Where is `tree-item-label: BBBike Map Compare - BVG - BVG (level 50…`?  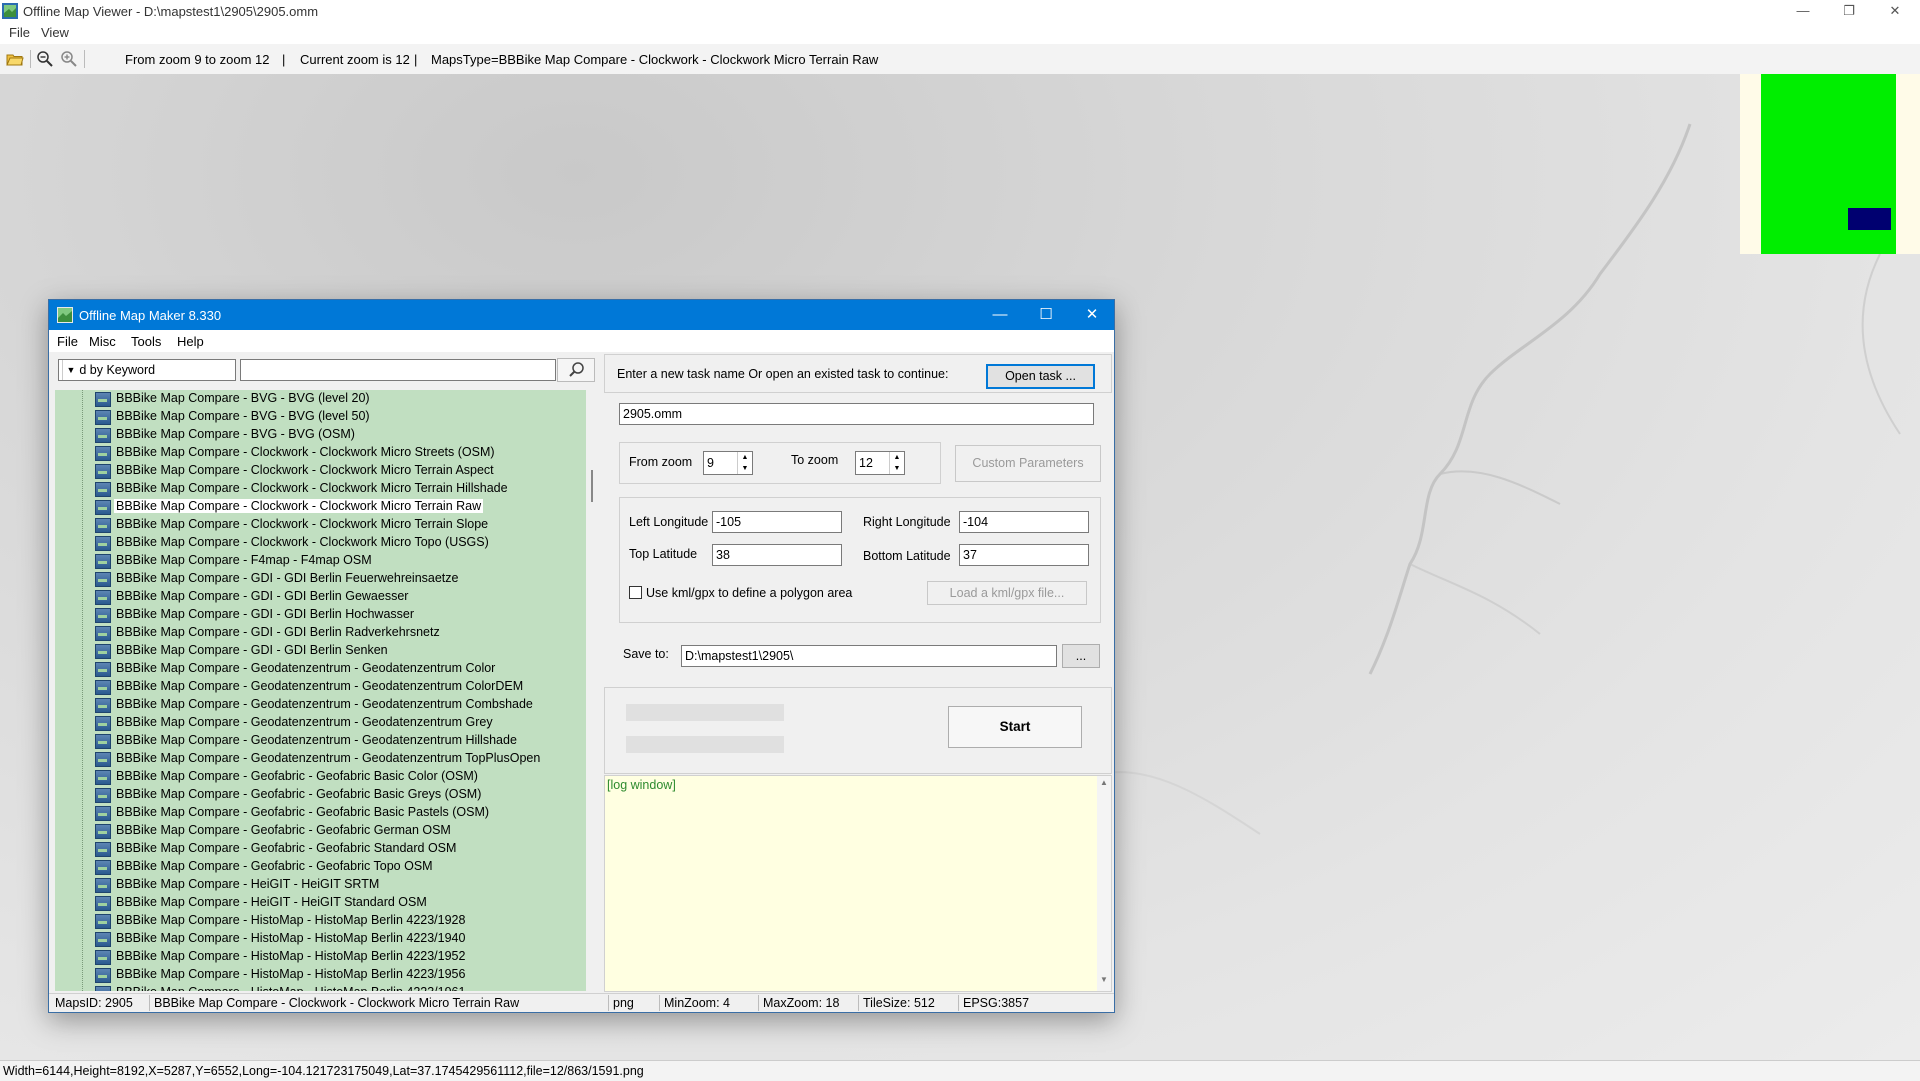 tree-item-label: BBBike Map Compare - BVG - BVG (level 50… is located at coordinates (243, 416).